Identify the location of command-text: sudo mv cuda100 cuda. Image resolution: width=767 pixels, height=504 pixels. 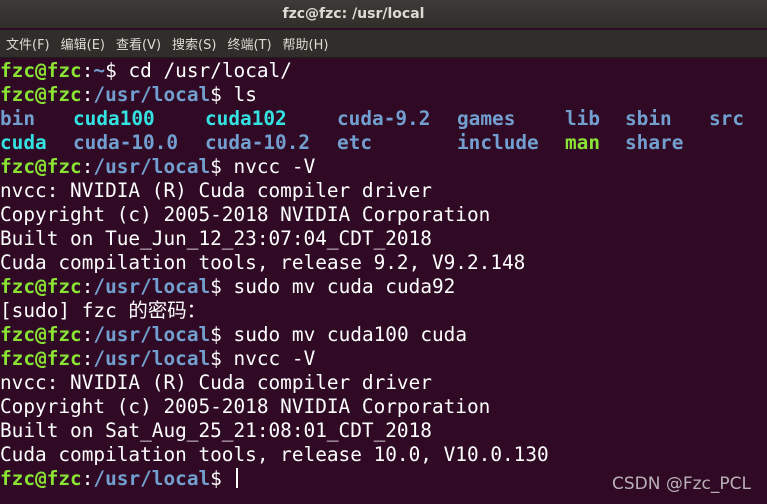
(350, 334).